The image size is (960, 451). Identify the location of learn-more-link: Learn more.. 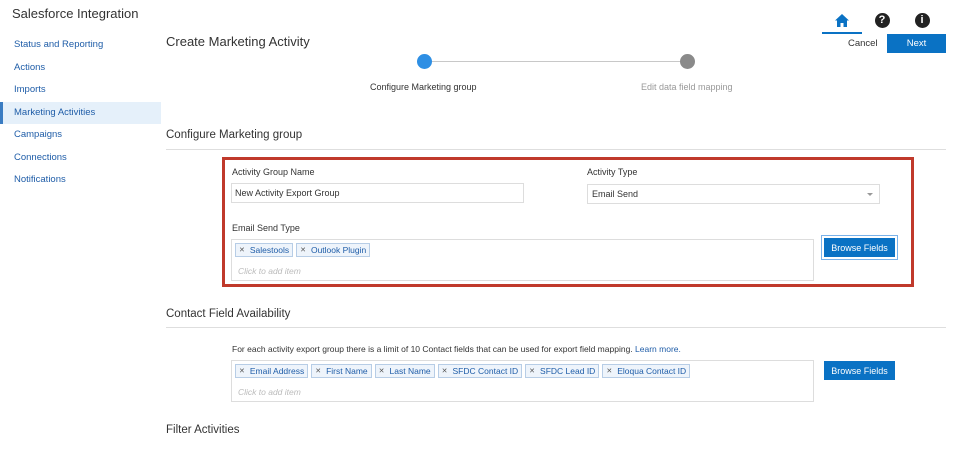
(658, 349).